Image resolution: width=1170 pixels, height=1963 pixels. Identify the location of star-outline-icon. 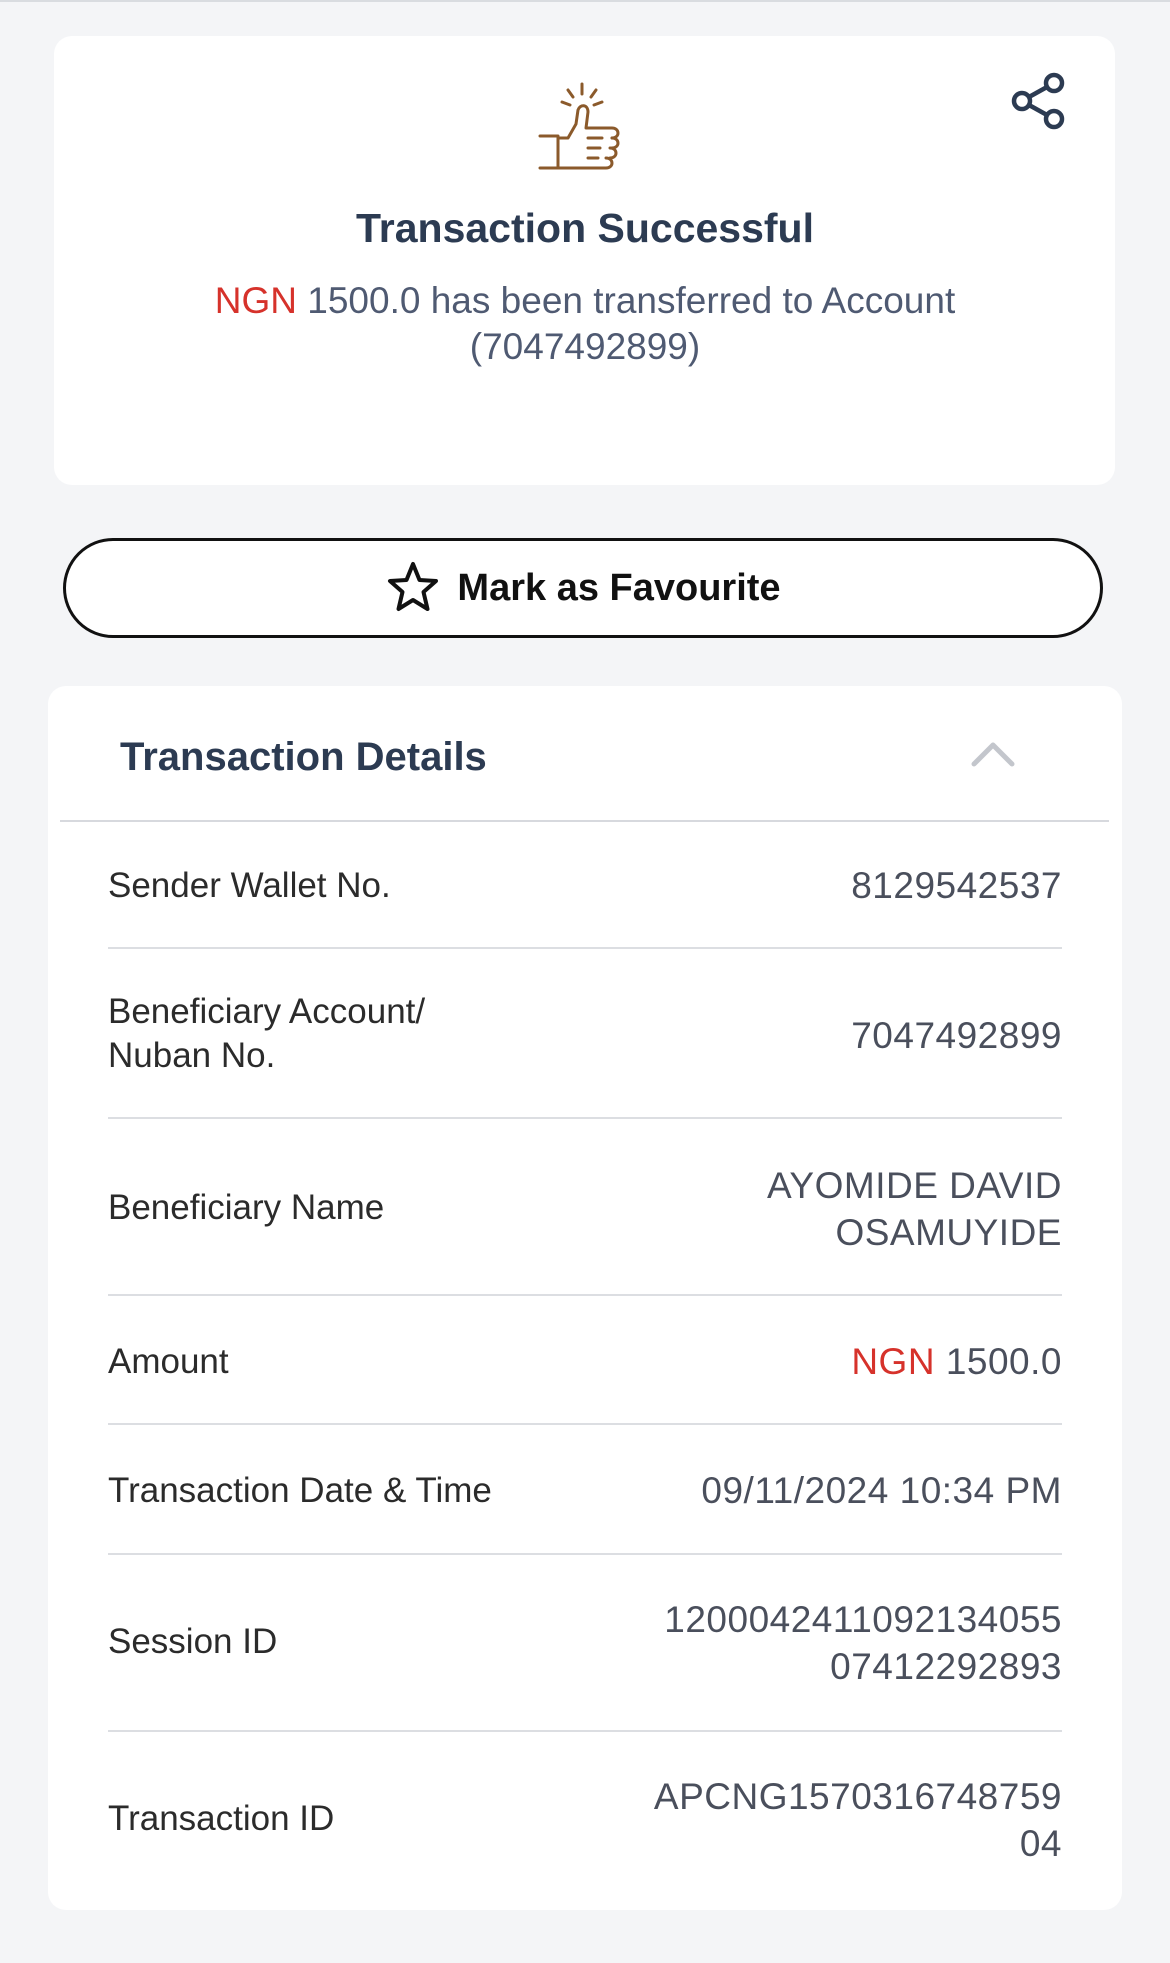
(413, 586).